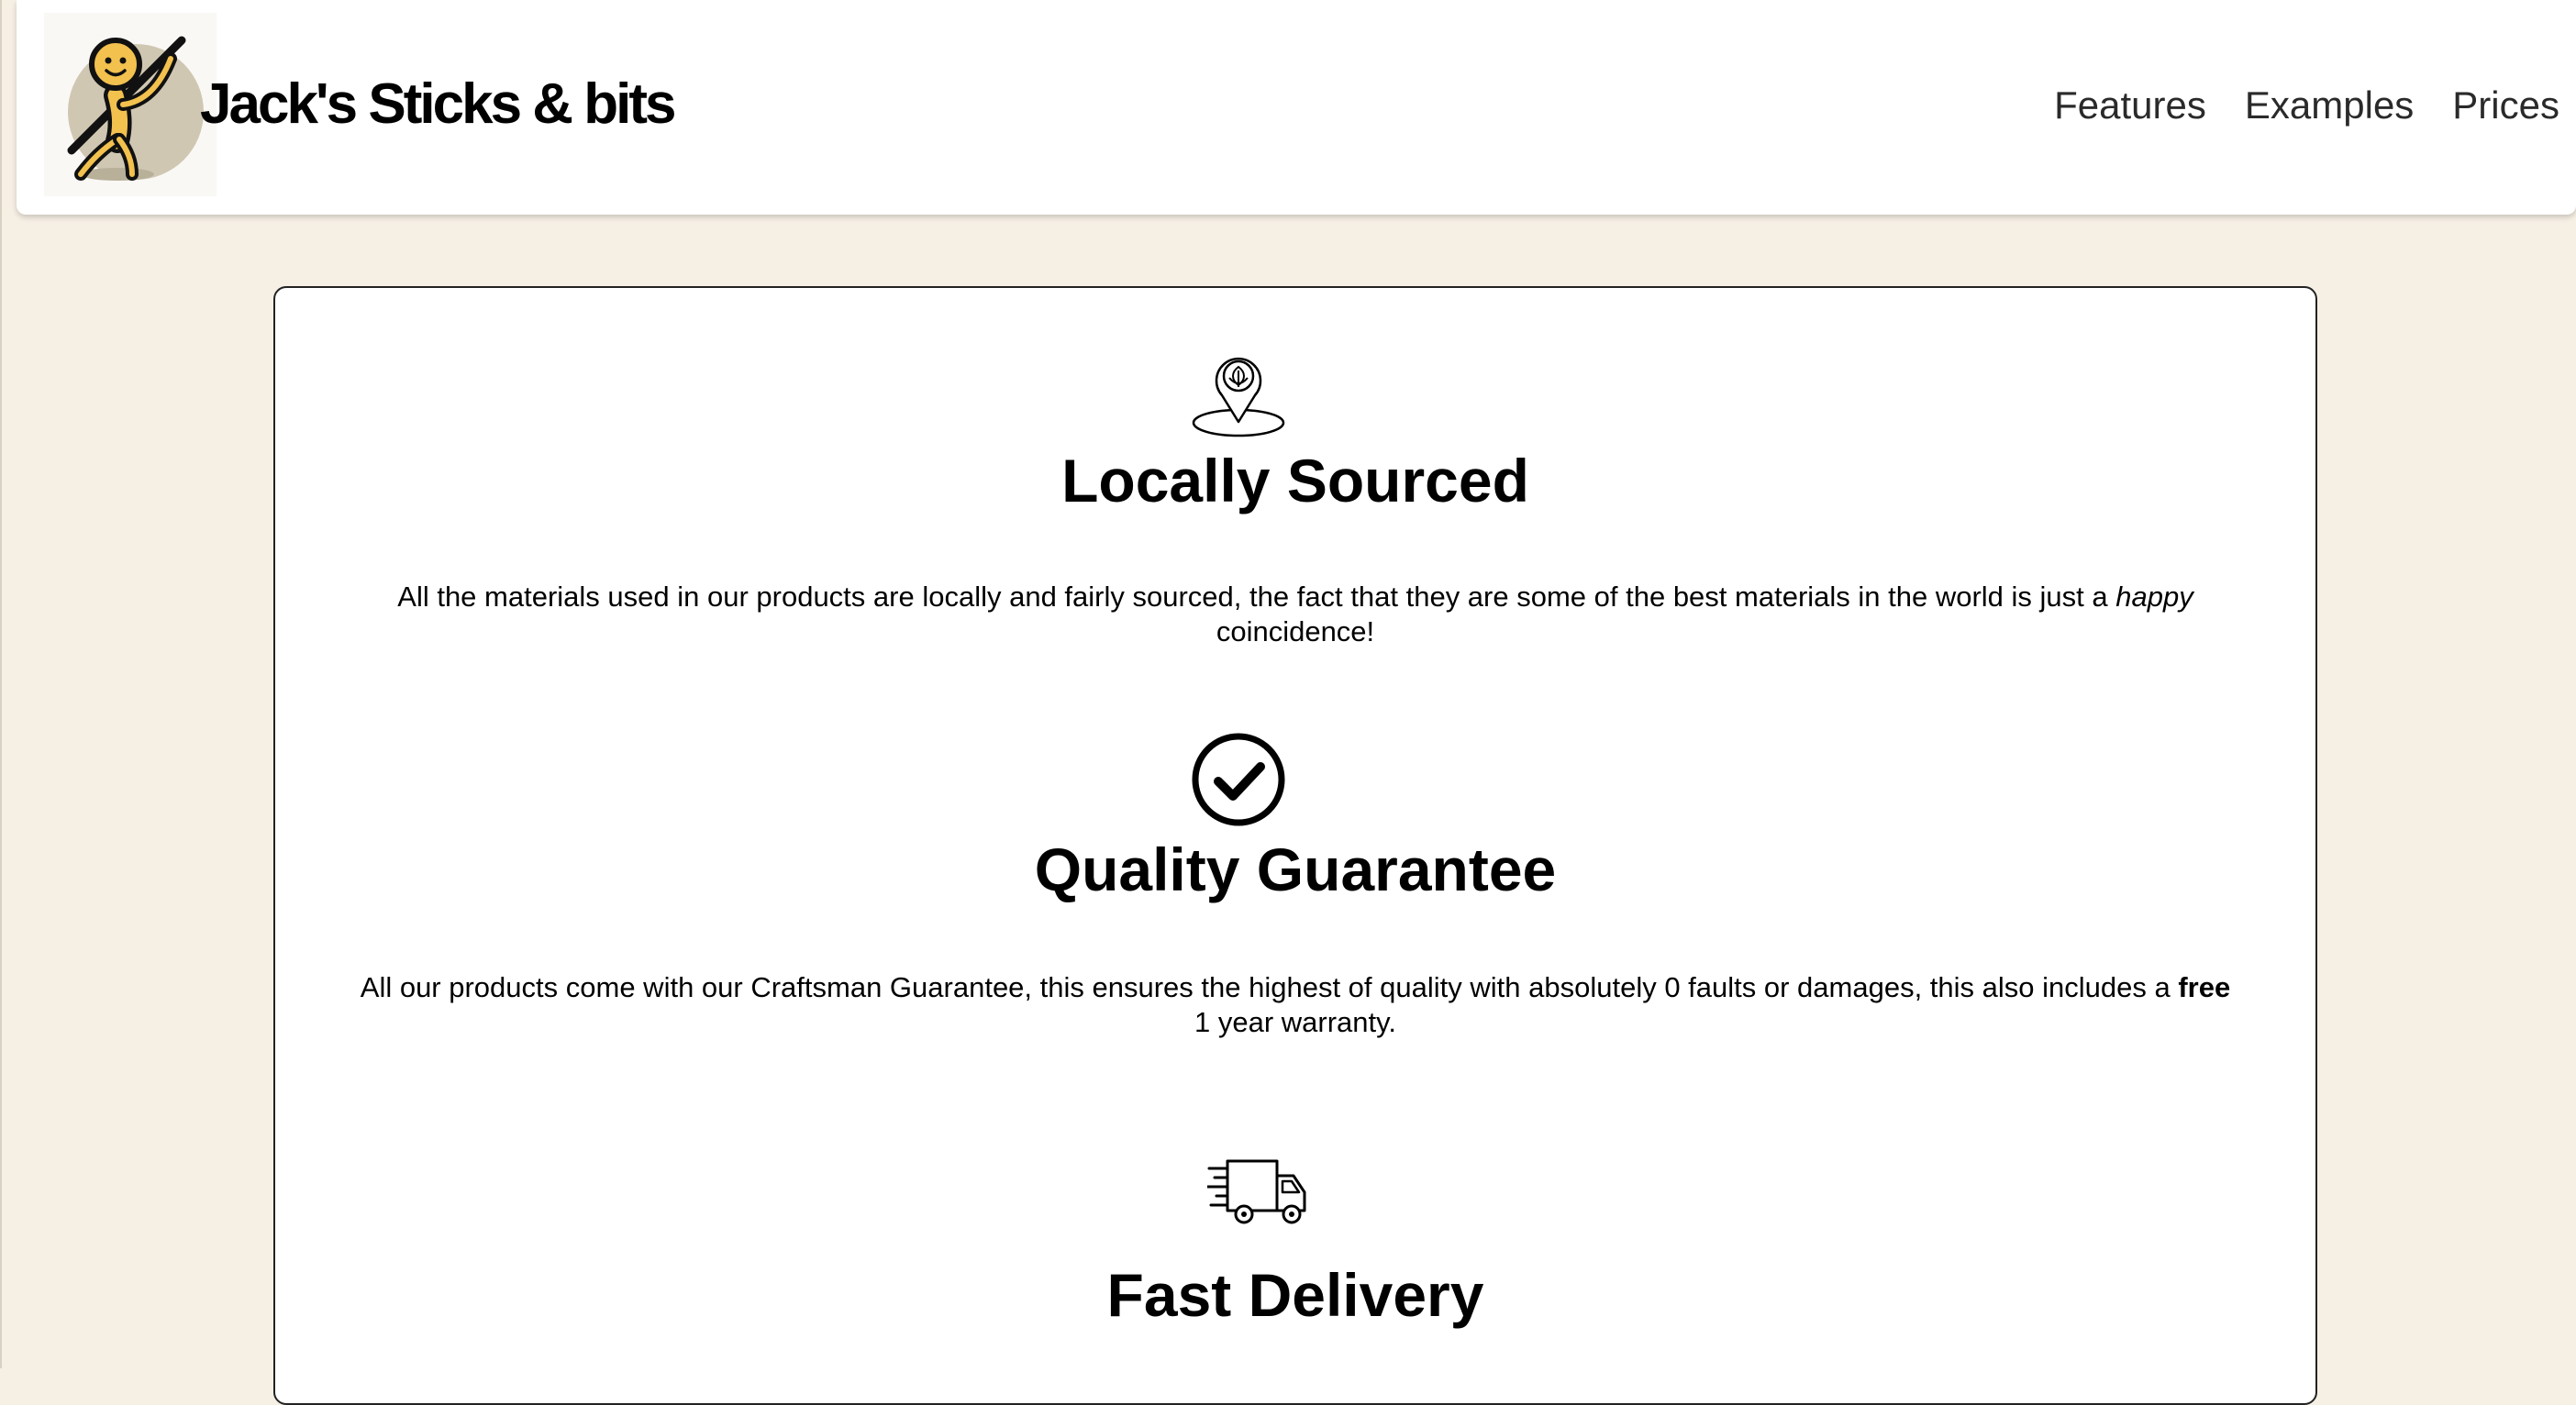 This screenshot has height=1405, width=2576. Describe the element at coordinates (1295, 480) in the screenshot. I see `feature-title: Locally Sourced` at that location.